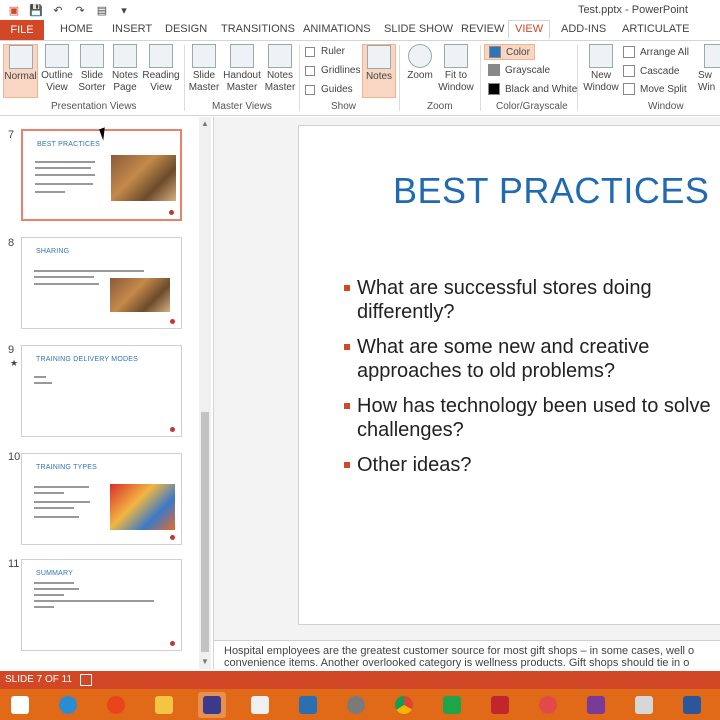 Image resolution: width=720 pixels, height=720 pixels. Describe the element at coordinates (404, 705) in the screenshot. I see `chrome-icon` at that location.